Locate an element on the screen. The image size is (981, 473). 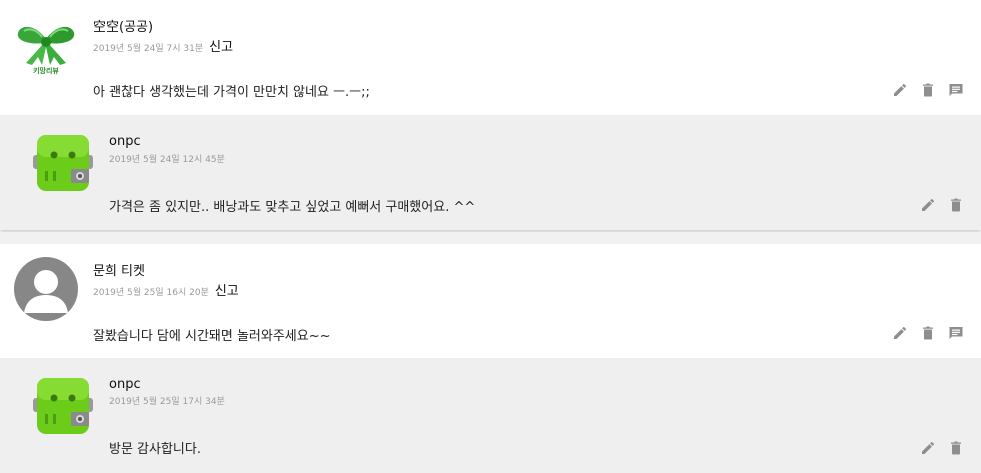
reply-date: 2019년 5월 25일 17시 34분 is located at coordinates (167, 402).